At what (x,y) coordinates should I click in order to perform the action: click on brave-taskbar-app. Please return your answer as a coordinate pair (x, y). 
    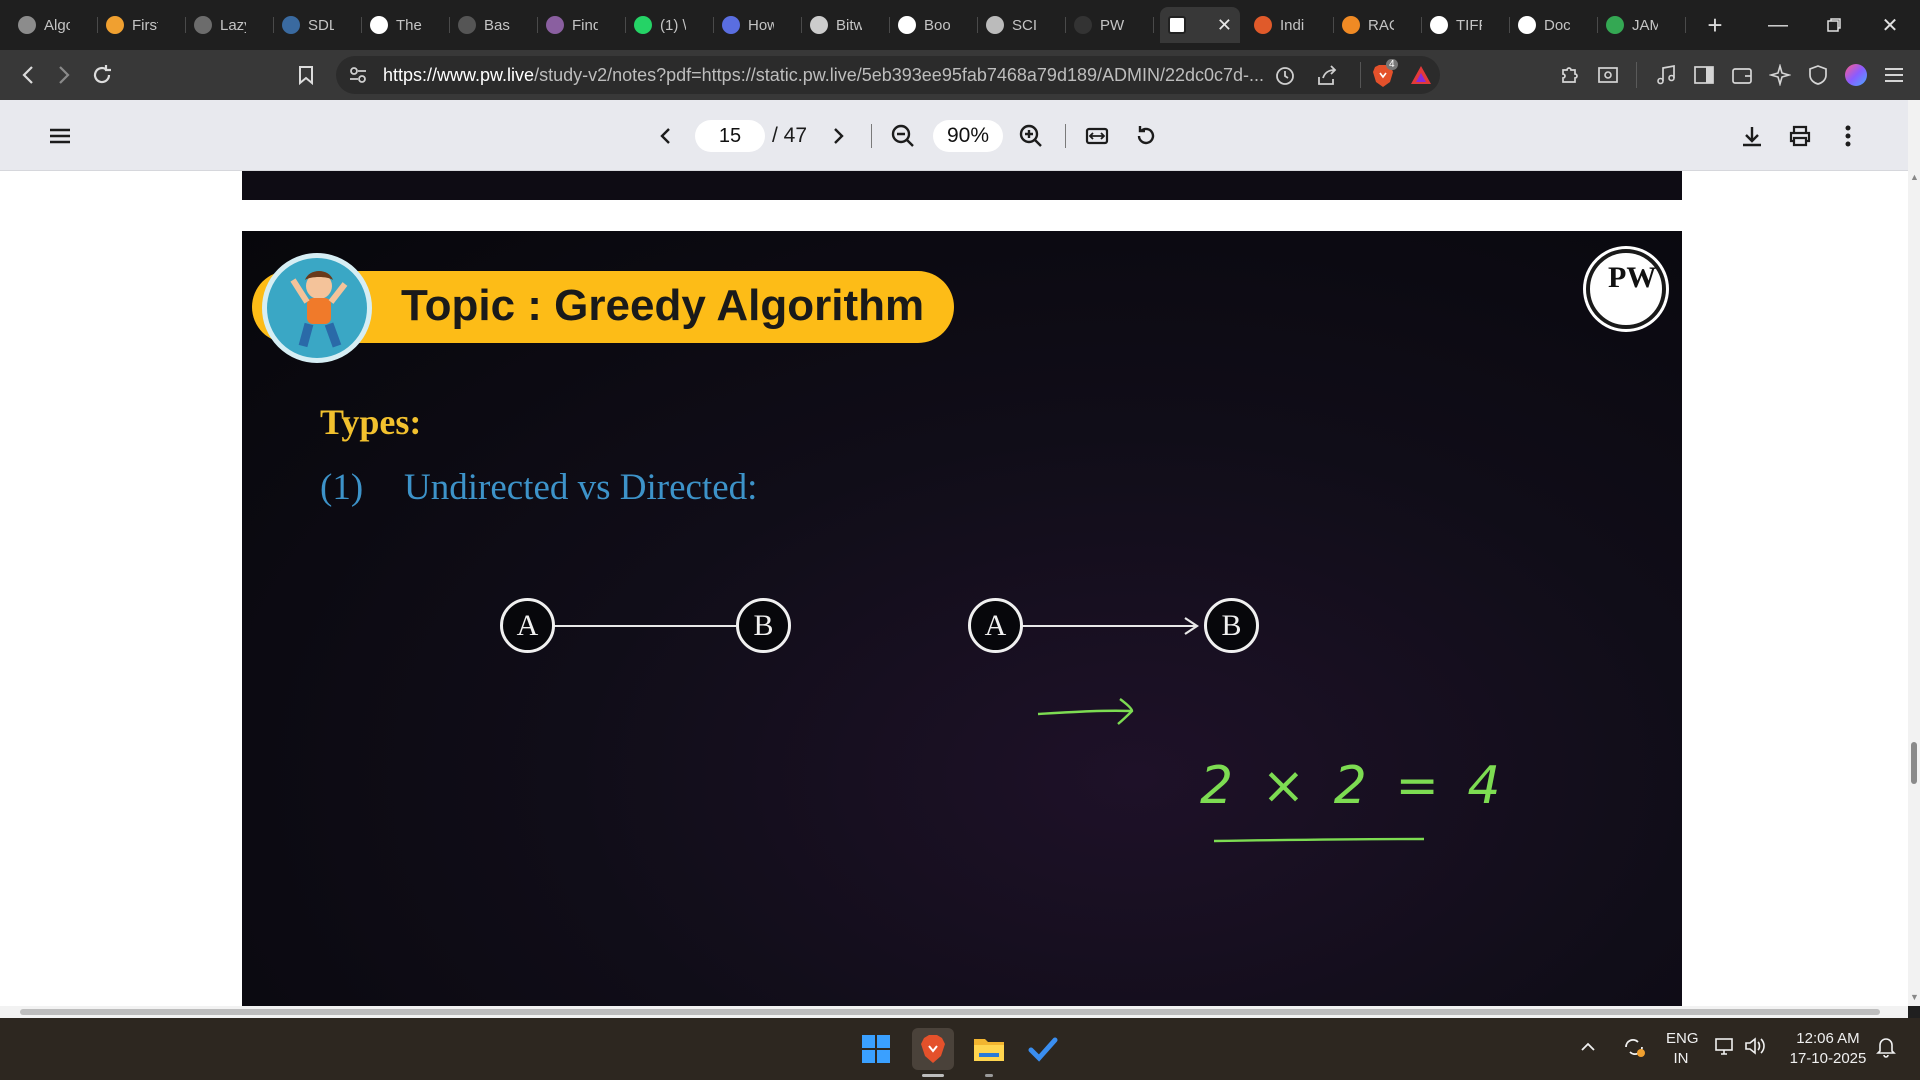
    Looking at the image, I should click on (933, 1049).